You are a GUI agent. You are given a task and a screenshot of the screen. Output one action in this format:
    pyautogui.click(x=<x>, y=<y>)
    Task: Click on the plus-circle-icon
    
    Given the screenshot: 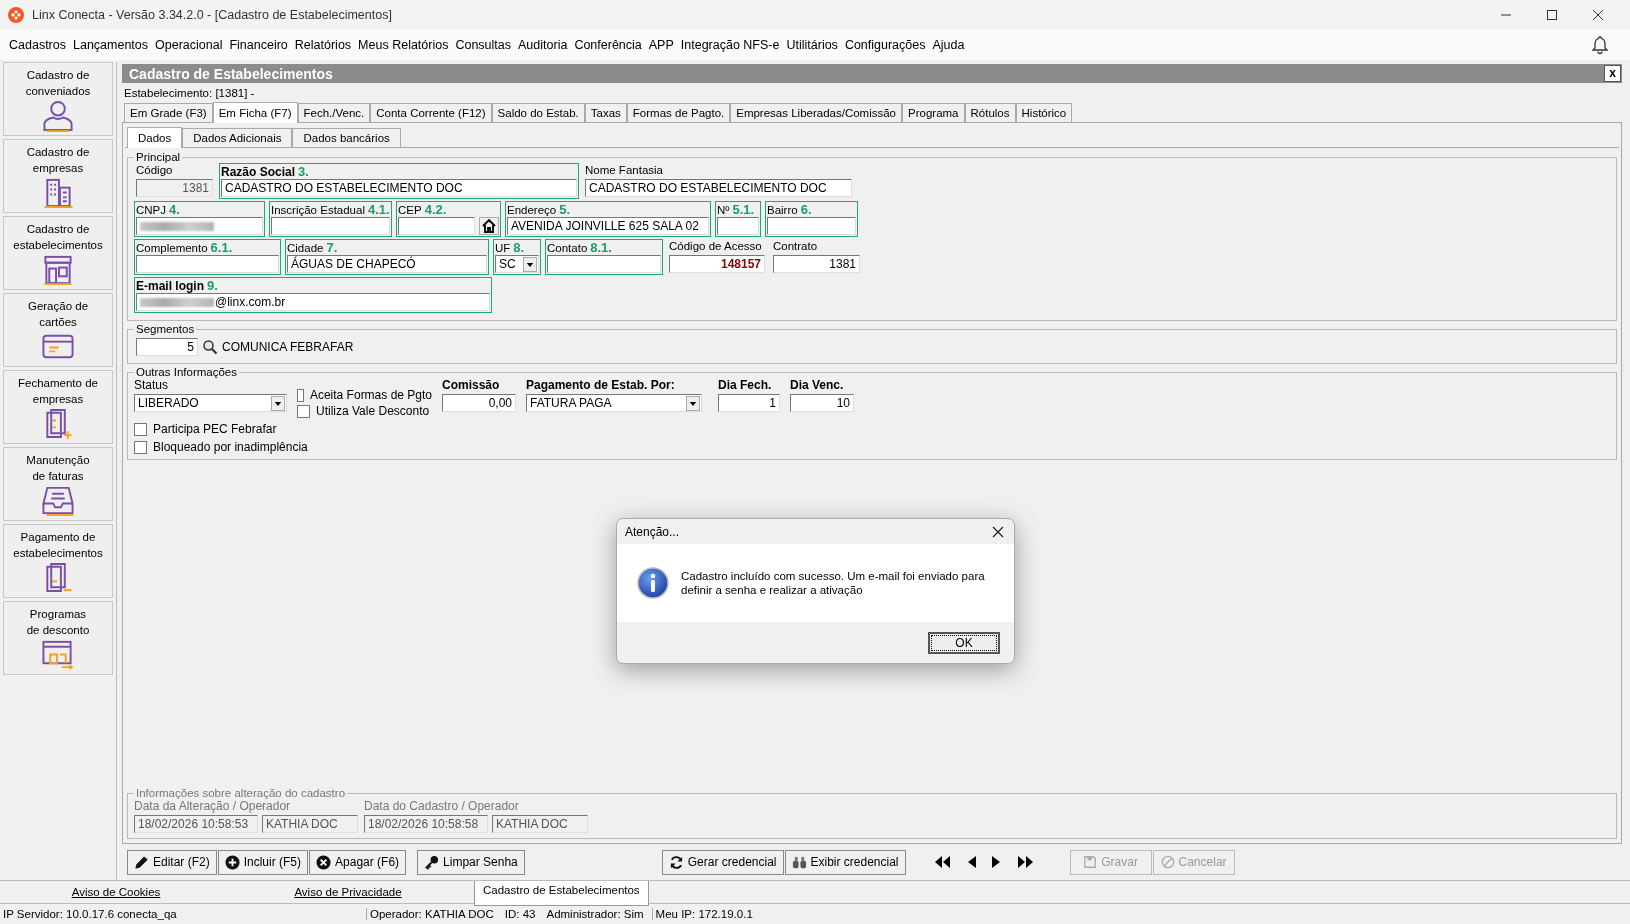 What is the action you would take?
    pyautogui.click(x=232, y=862)
    